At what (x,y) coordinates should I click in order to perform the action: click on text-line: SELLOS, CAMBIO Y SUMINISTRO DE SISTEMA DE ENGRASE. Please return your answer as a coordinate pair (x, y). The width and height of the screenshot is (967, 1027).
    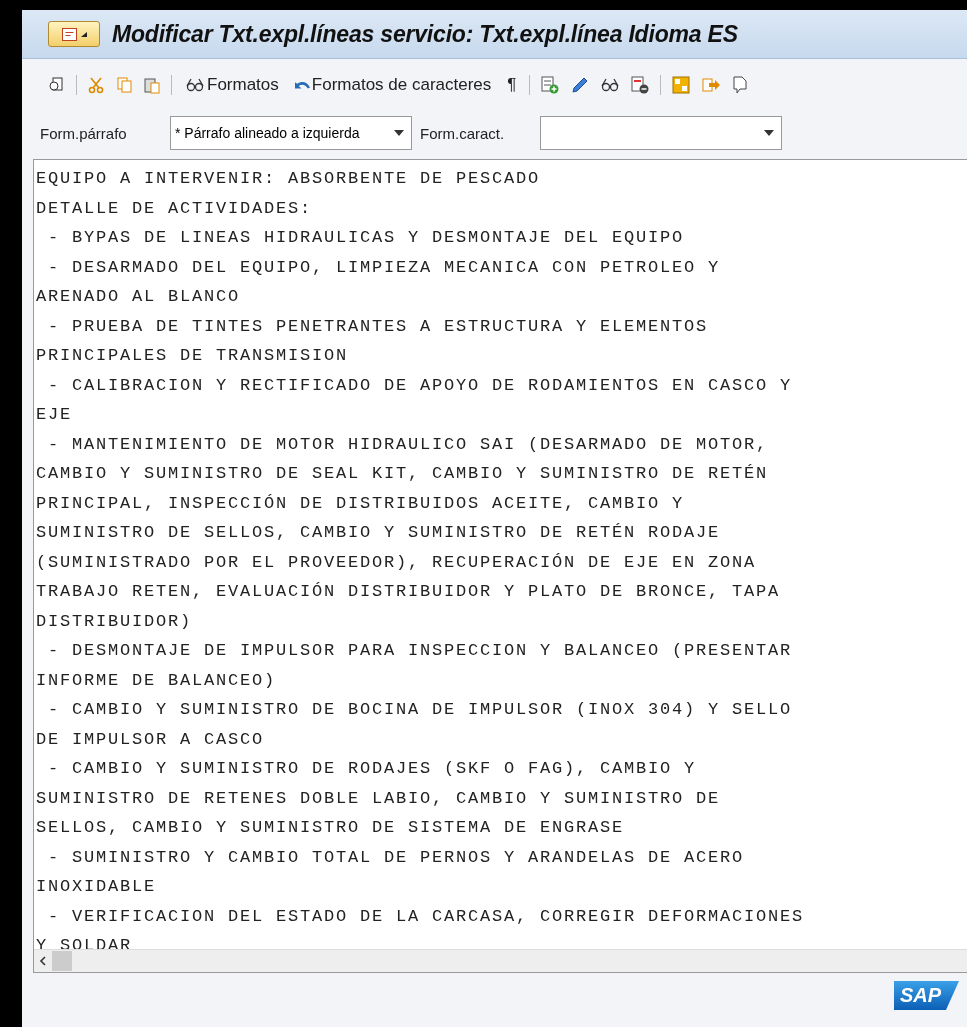
    Looking at the image, I should click on (330, 828).